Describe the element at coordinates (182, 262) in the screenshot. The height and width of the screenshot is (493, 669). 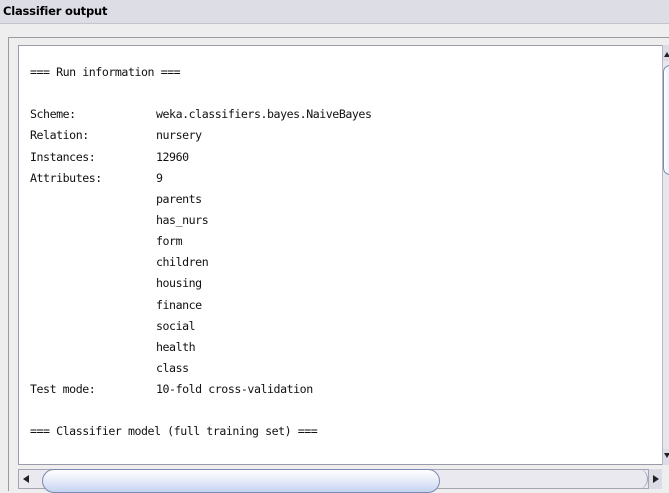
I see `attribute-item: children` at that location.